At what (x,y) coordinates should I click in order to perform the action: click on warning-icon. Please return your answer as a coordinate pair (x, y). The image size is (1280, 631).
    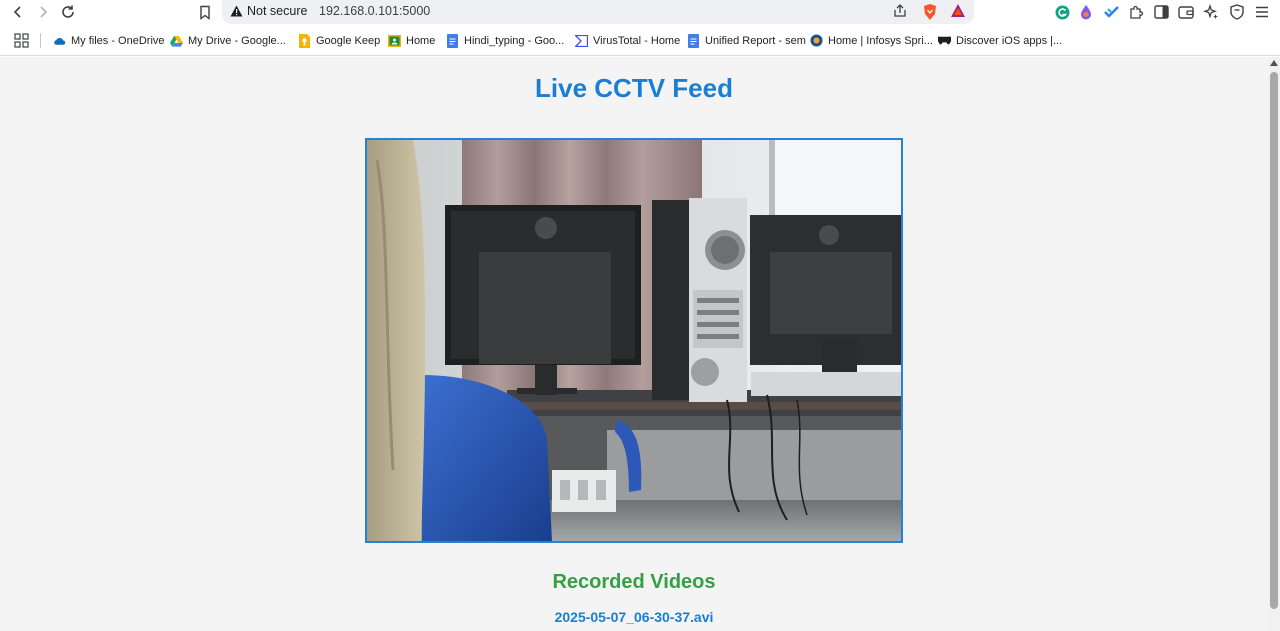
    Looking at the image, I should click on (236, 11).